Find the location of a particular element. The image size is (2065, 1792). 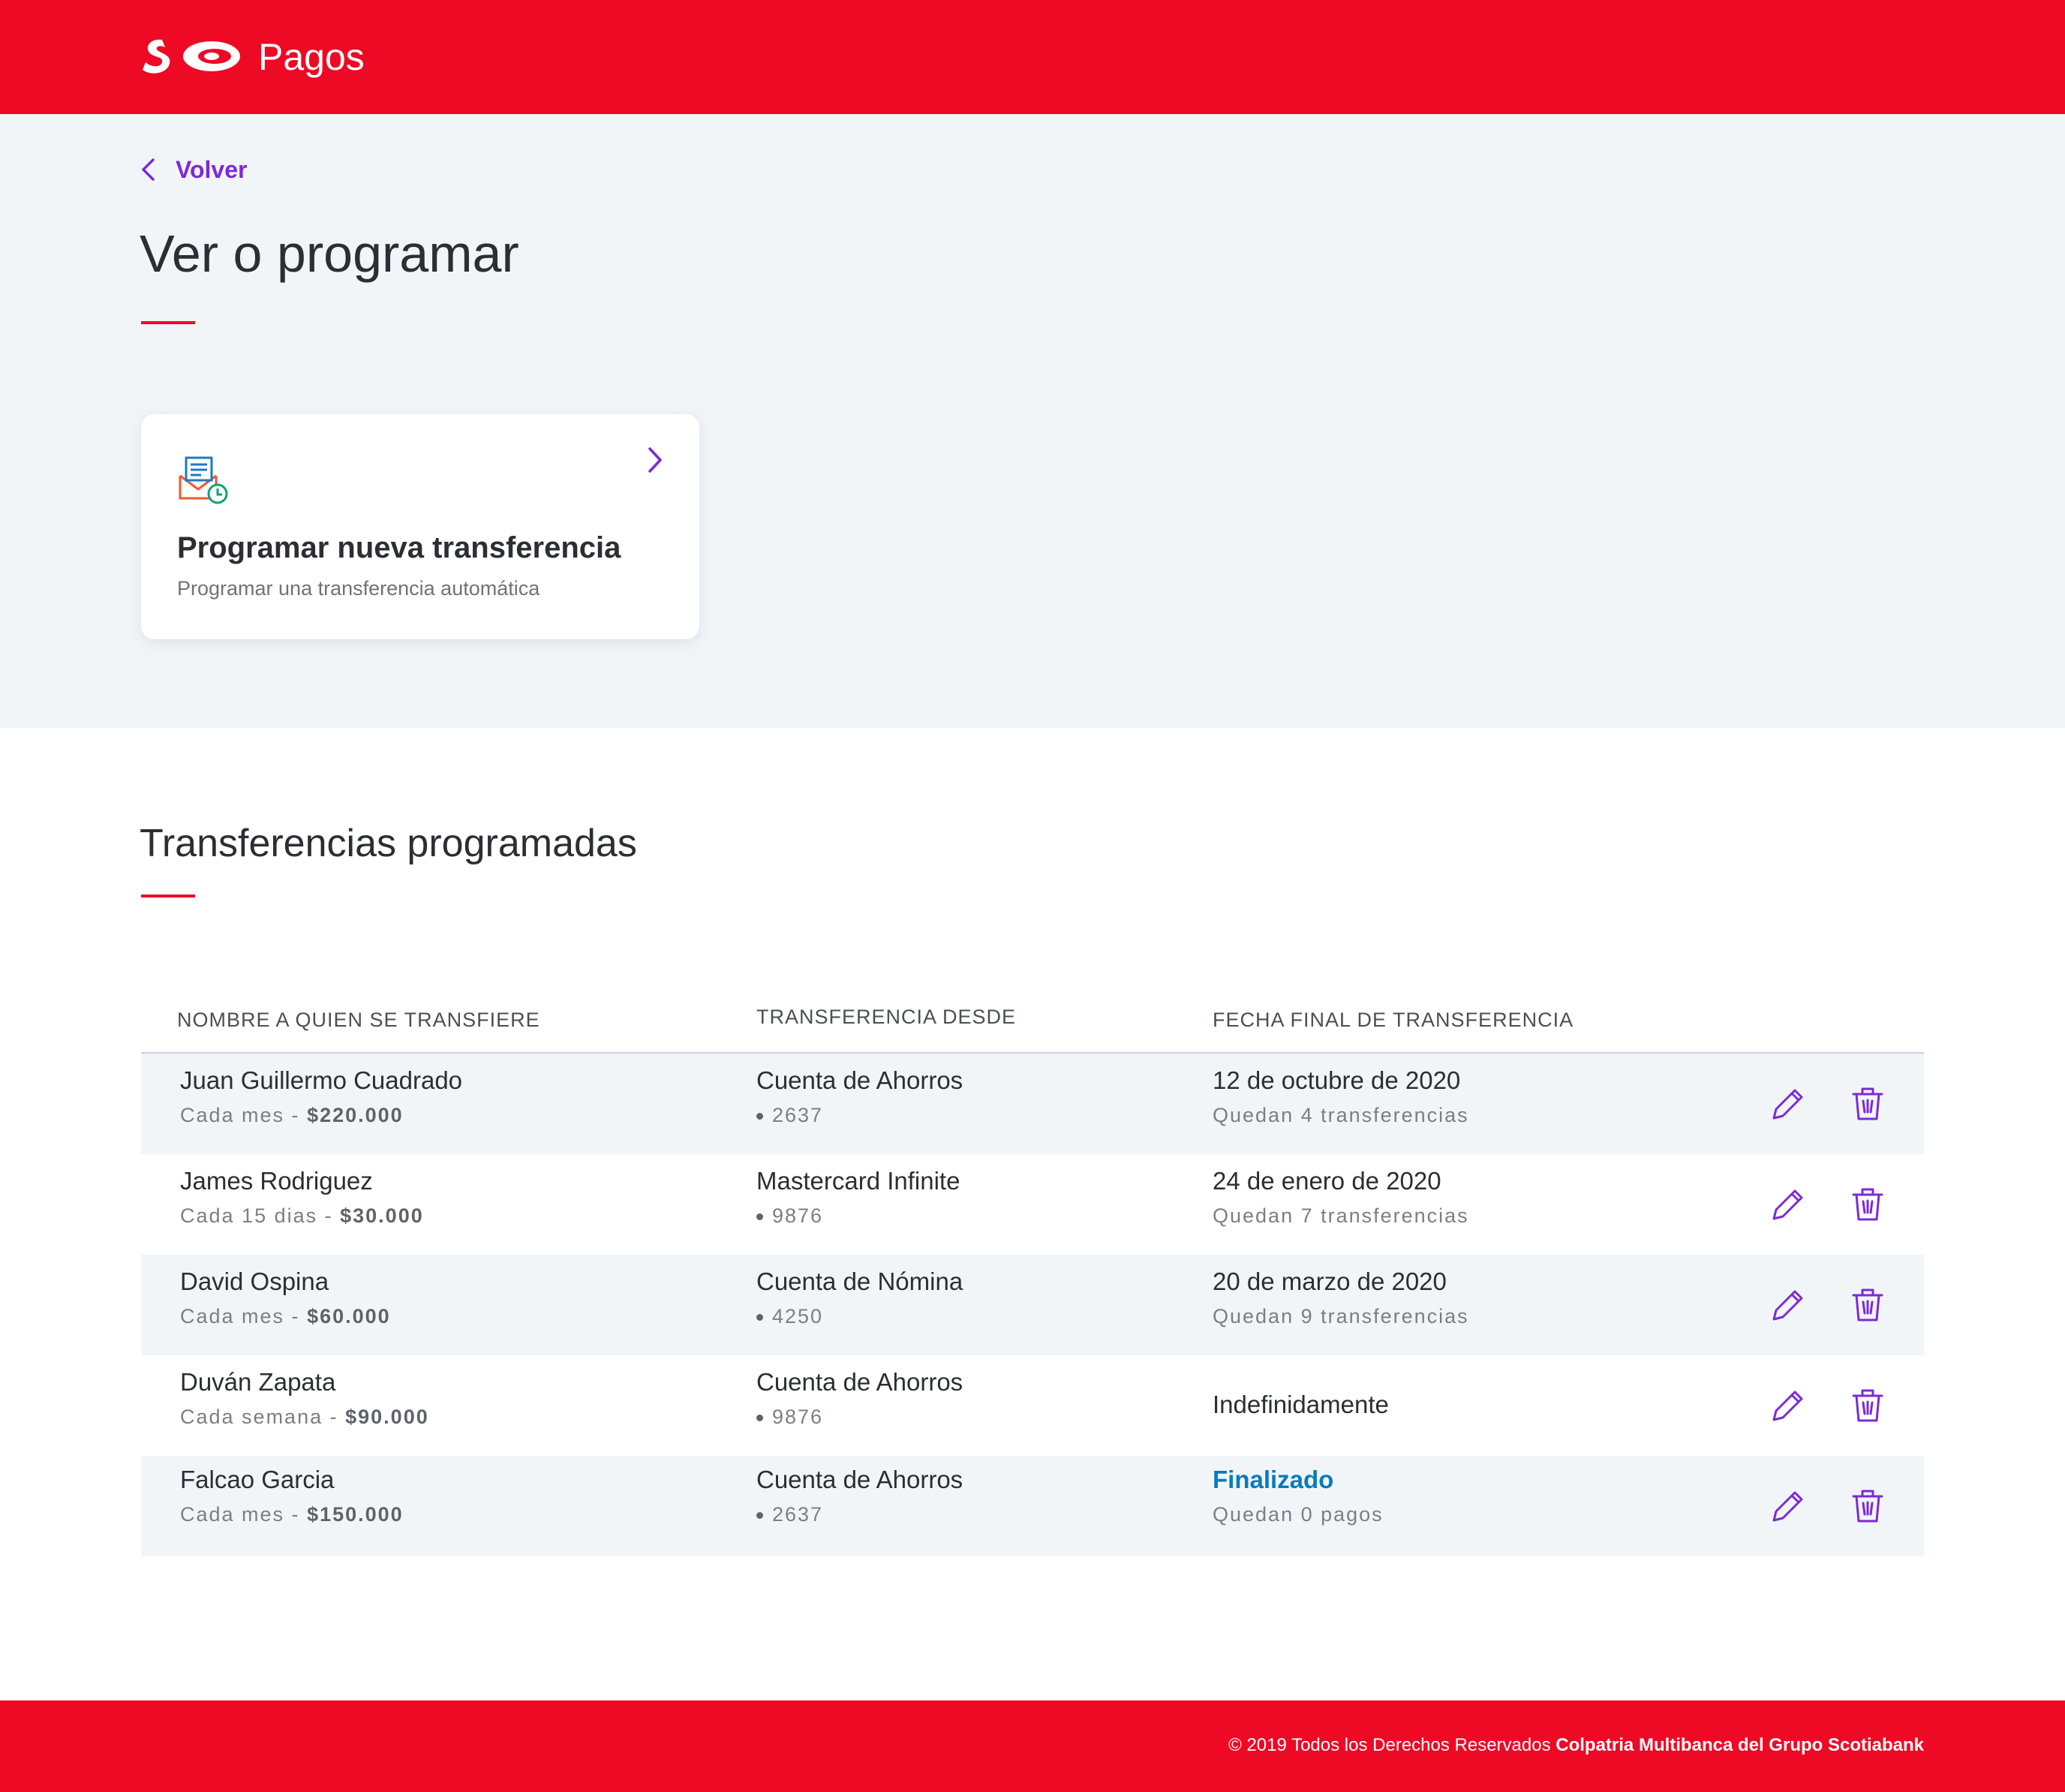

remaining-transfers: Quedan 7 transferencias is located at coordinates (1341, 1215).